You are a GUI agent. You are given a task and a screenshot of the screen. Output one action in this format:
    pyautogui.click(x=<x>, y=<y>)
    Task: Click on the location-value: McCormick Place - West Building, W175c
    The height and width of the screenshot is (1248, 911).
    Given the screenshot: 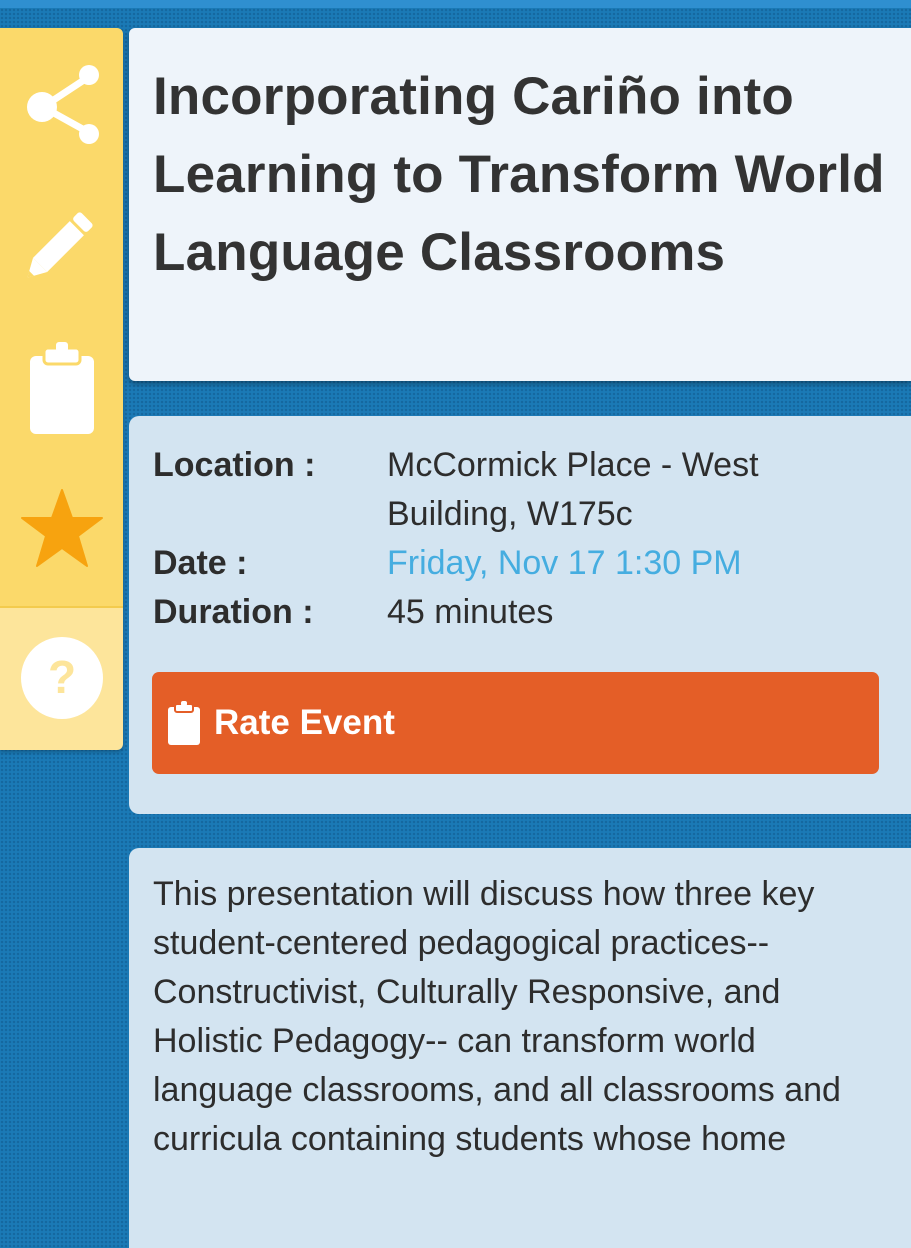 What is the action you would take?
    pyautogui.click(x=573, y=489)
    